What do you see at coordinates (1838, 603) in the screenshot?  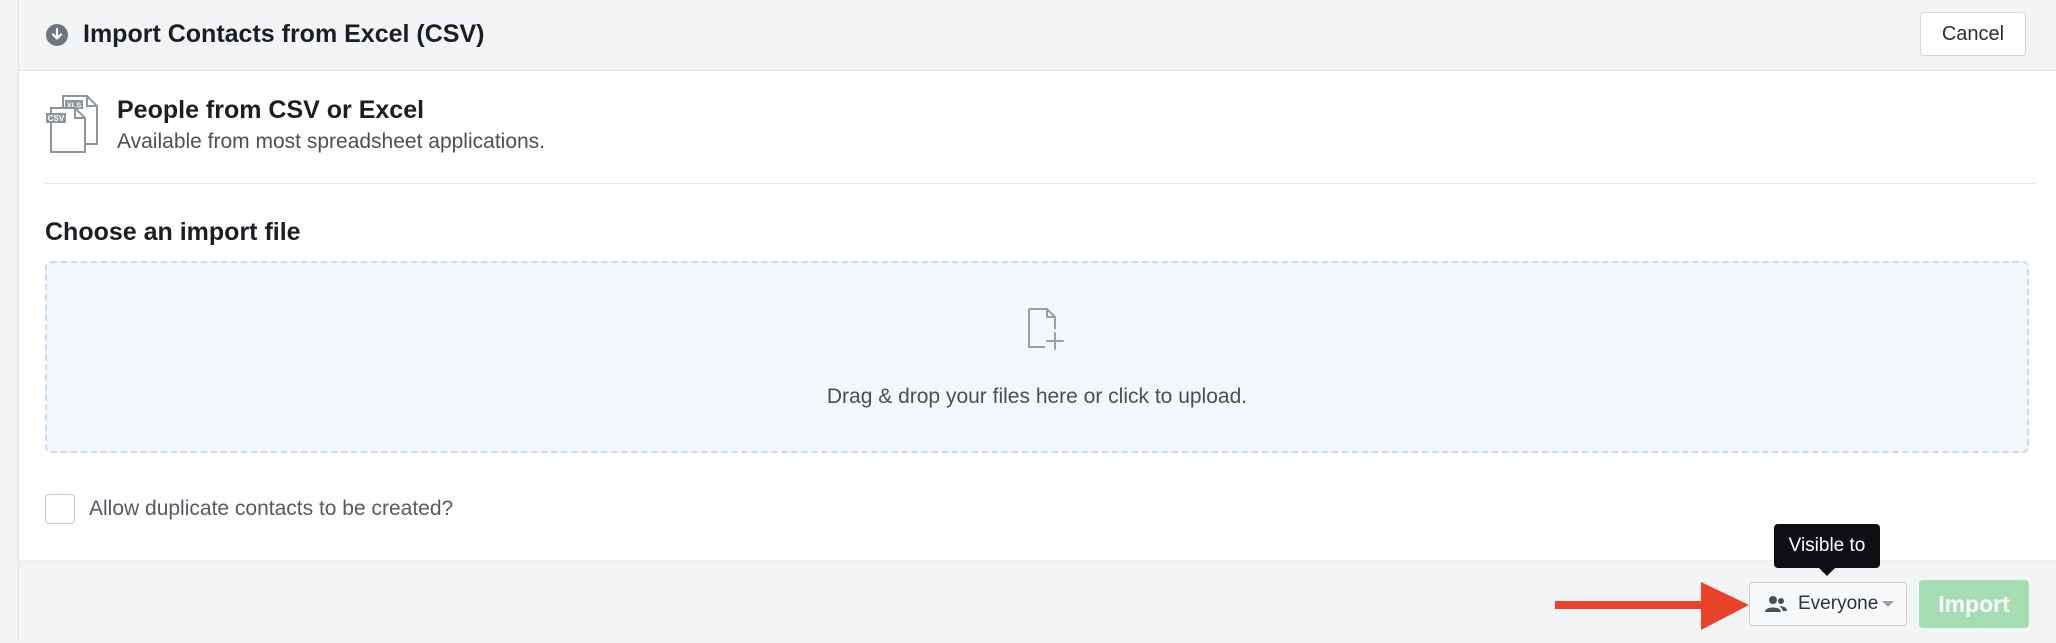 I see `visibility-value: Everyone` at bounding box center [1838, 603].